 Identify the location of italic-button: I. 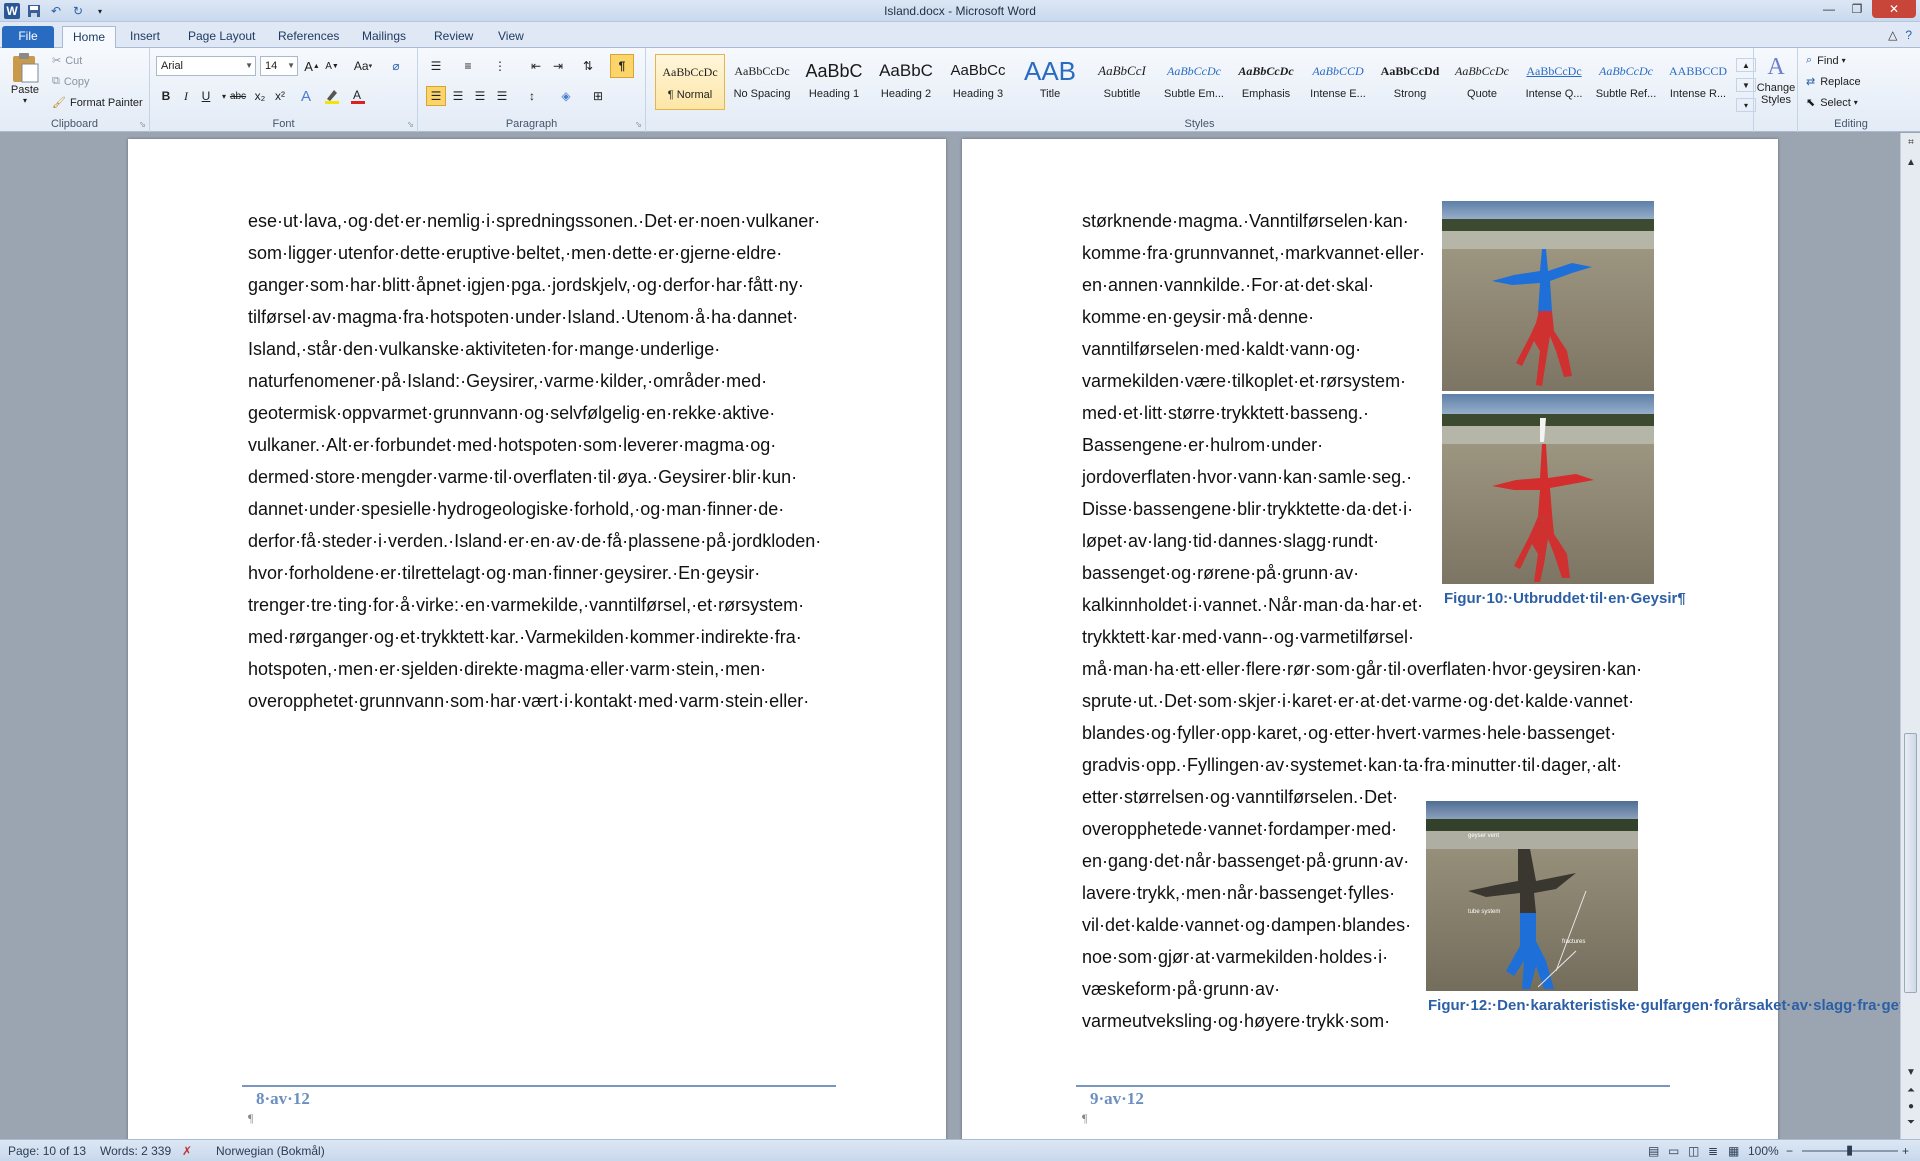
(186, 96).